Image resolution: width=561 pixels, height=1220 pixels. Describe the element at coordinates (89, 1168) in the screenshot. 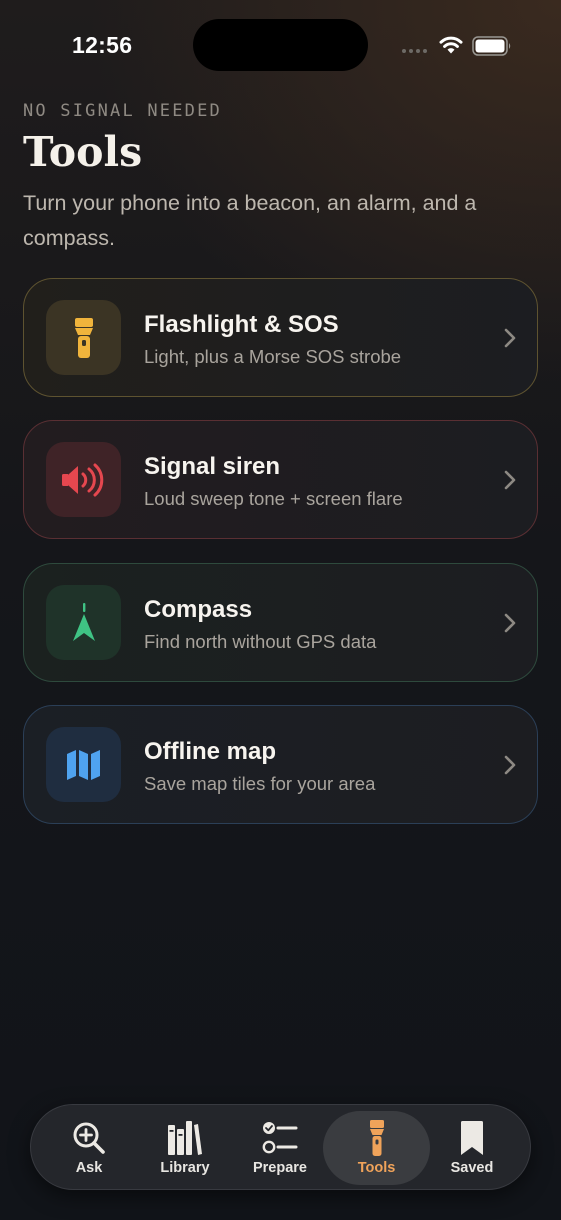

I see `tab-label: Ask` at that location.